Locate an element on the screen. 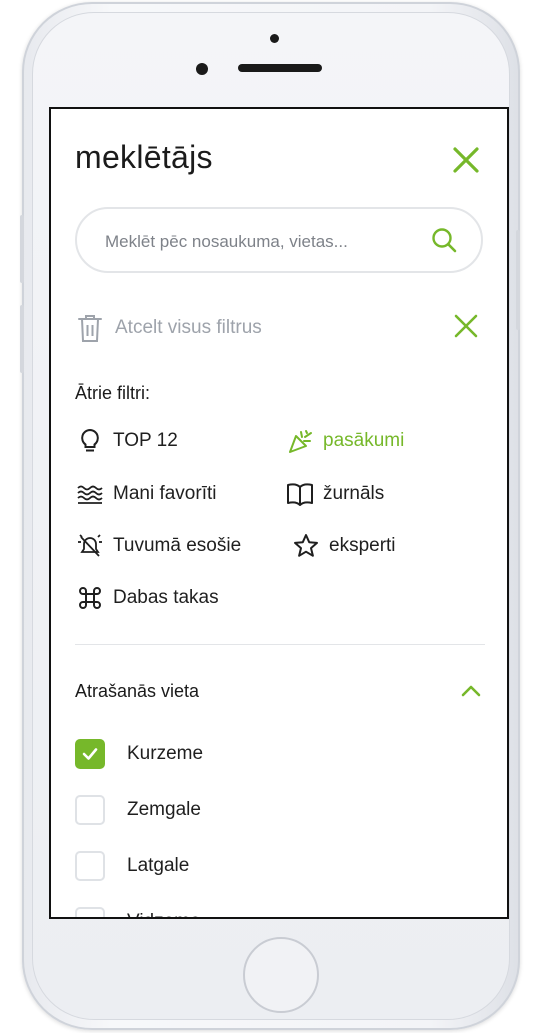  waves-icon is located at coordinates (90, 494).